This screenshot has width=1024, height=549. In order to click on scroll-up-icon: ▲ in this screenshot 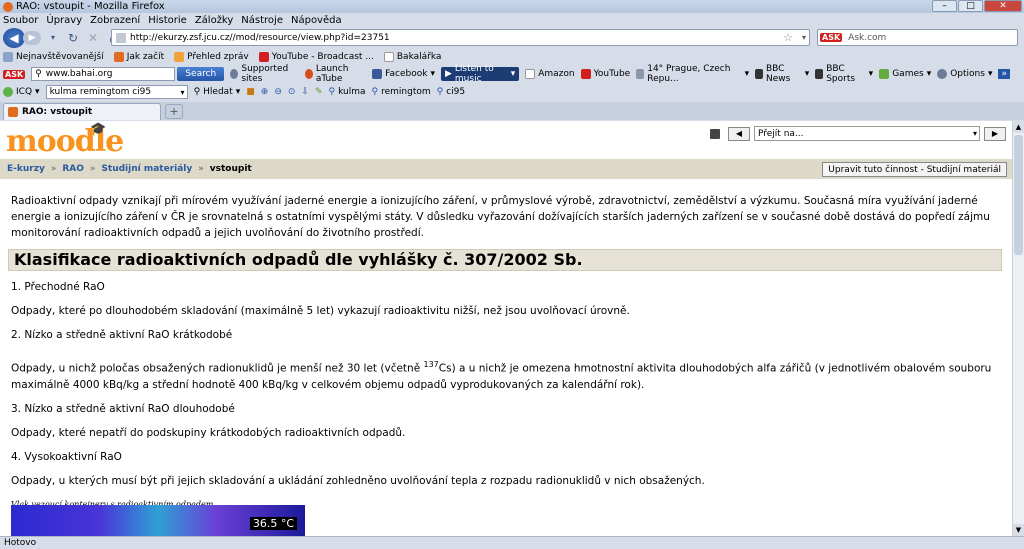, I will do `click(1018, 127)`.